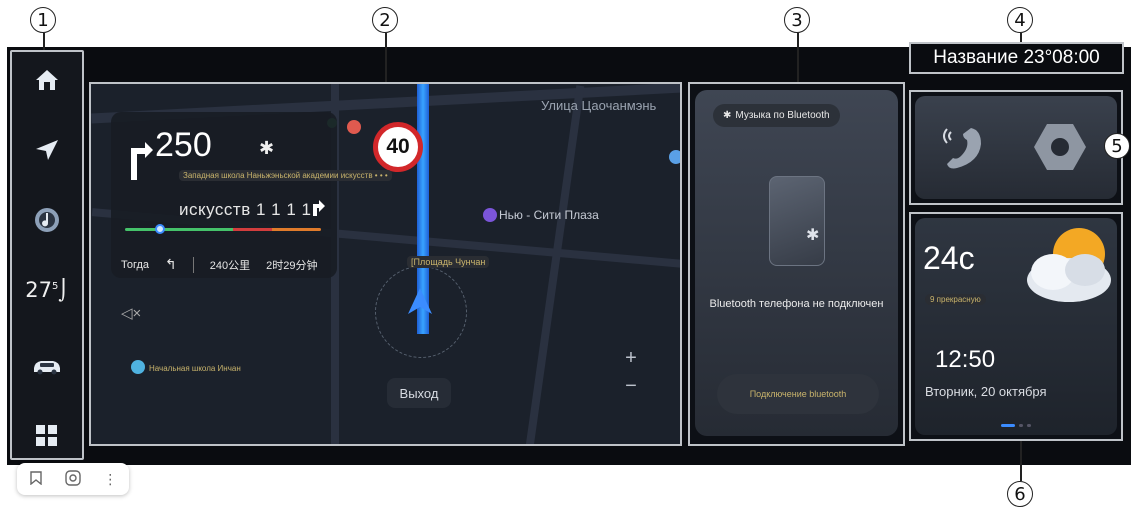  I want to click on poi-label: Начальная школа Инчан, so click(195, 368).